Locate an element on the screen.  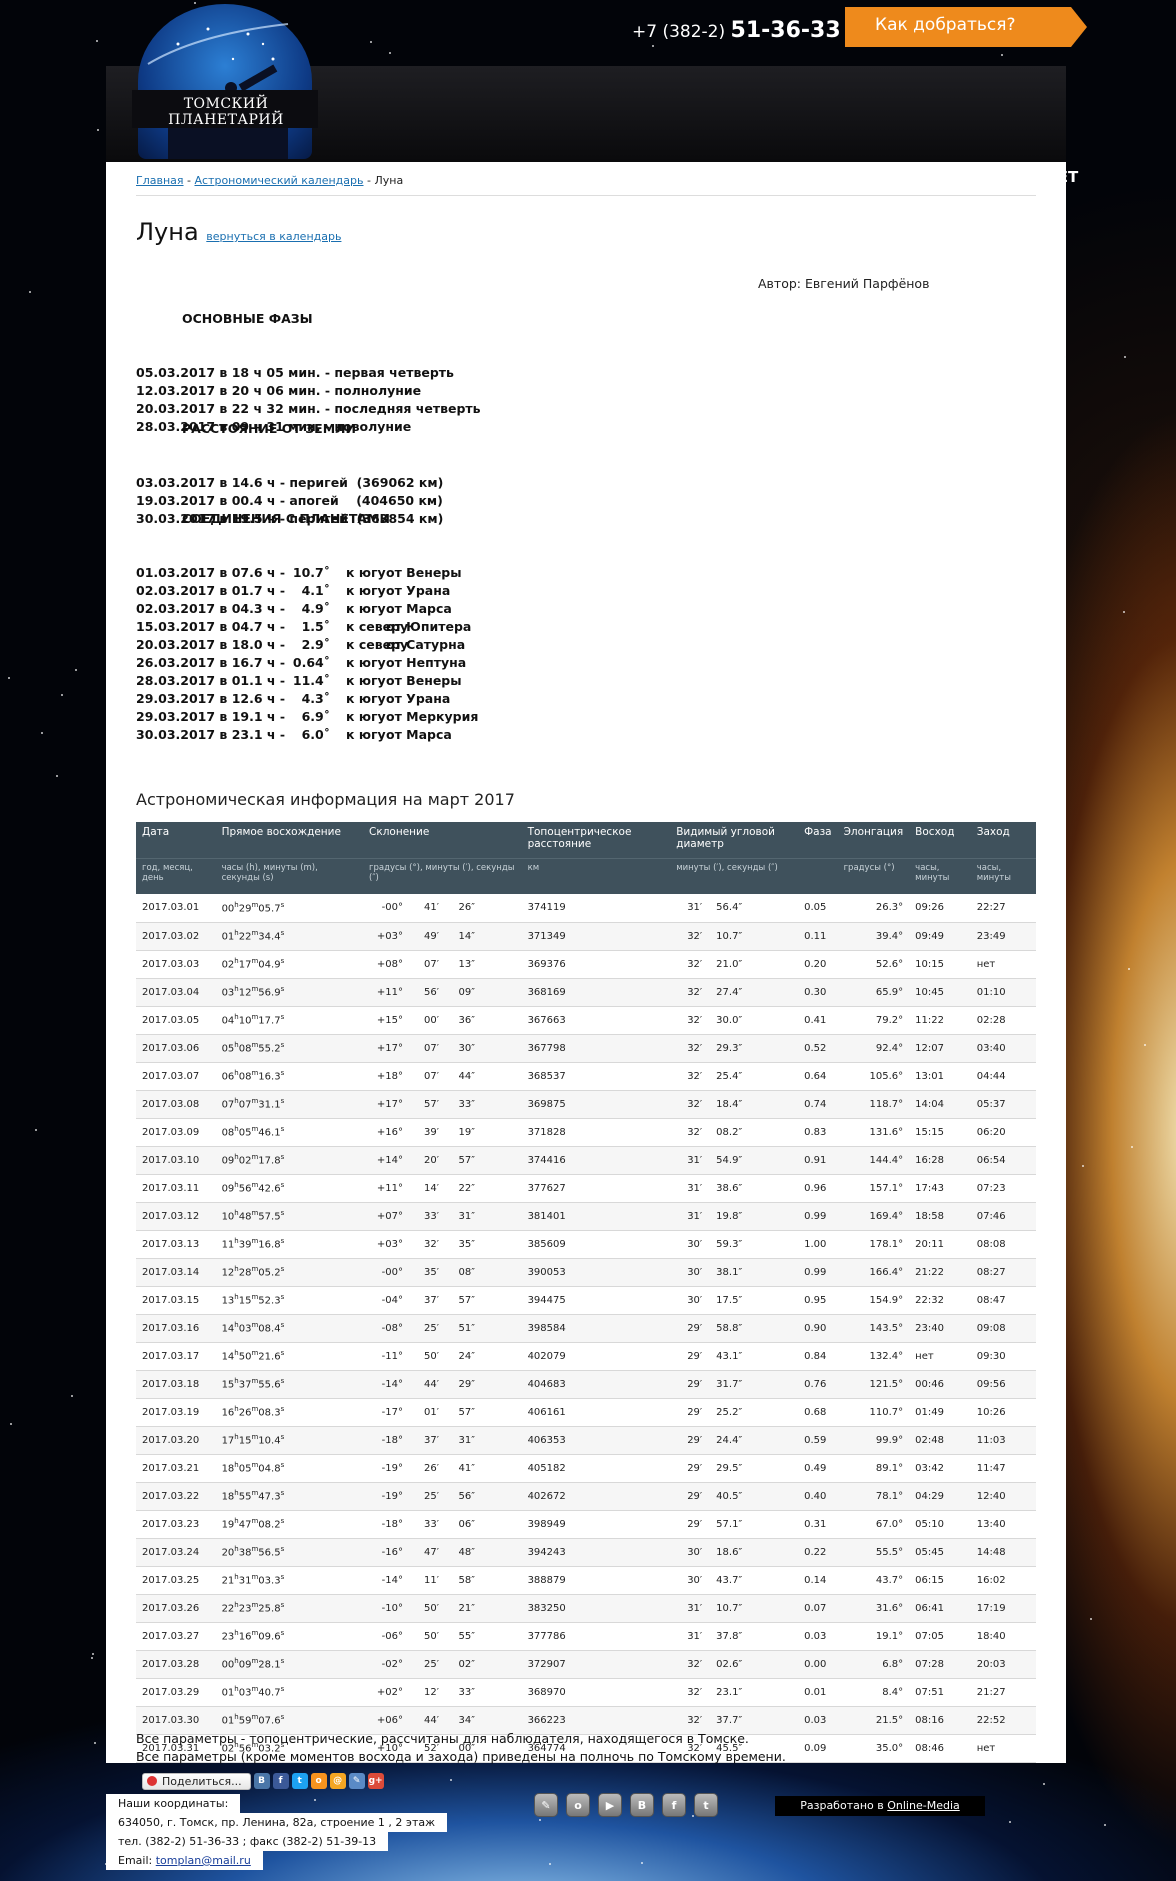
phase: 0.09 is located at coordinates (815, 1748).